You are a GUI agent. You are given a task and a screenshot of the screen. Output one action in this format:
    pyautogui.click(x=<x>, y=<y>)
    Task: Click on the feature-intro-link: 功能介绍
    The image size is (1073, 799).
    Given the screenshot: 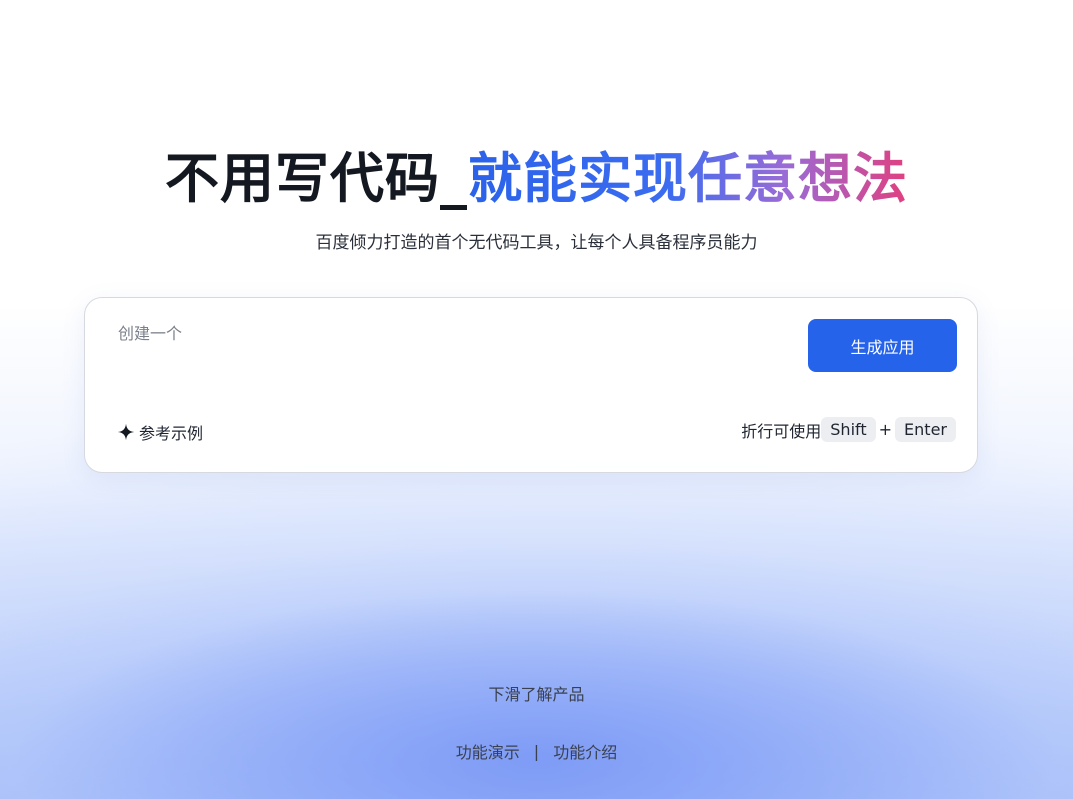 What is the action you would take?
    pyautogui.click(x=585, y=751)
    